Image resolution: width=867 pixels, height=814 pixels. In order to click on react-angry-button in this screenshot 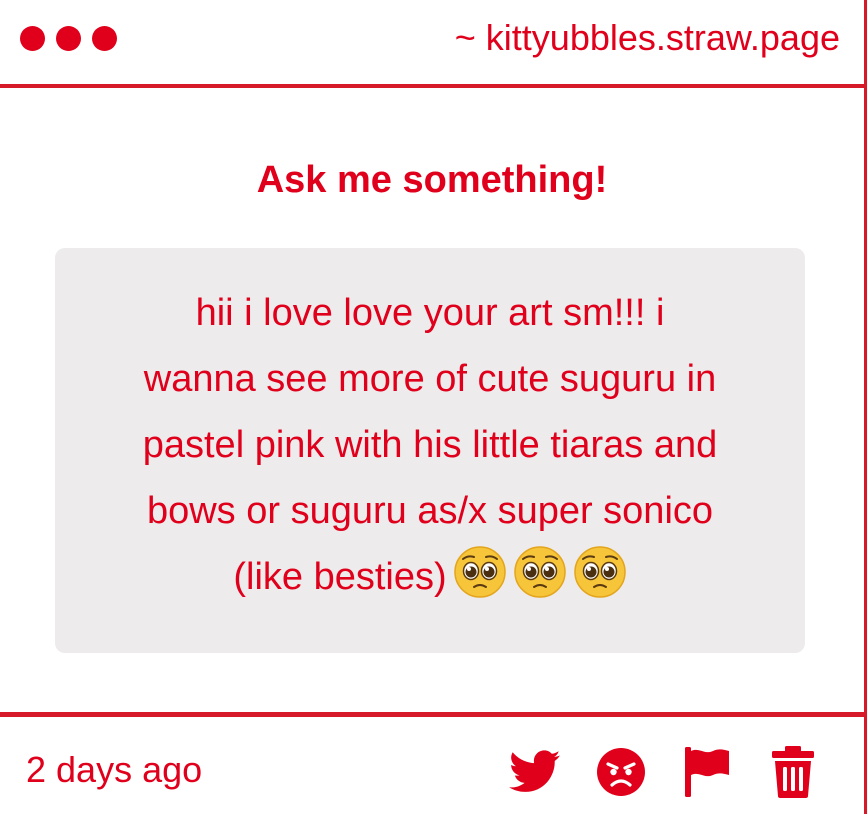, I will do `click(621, 772)`.